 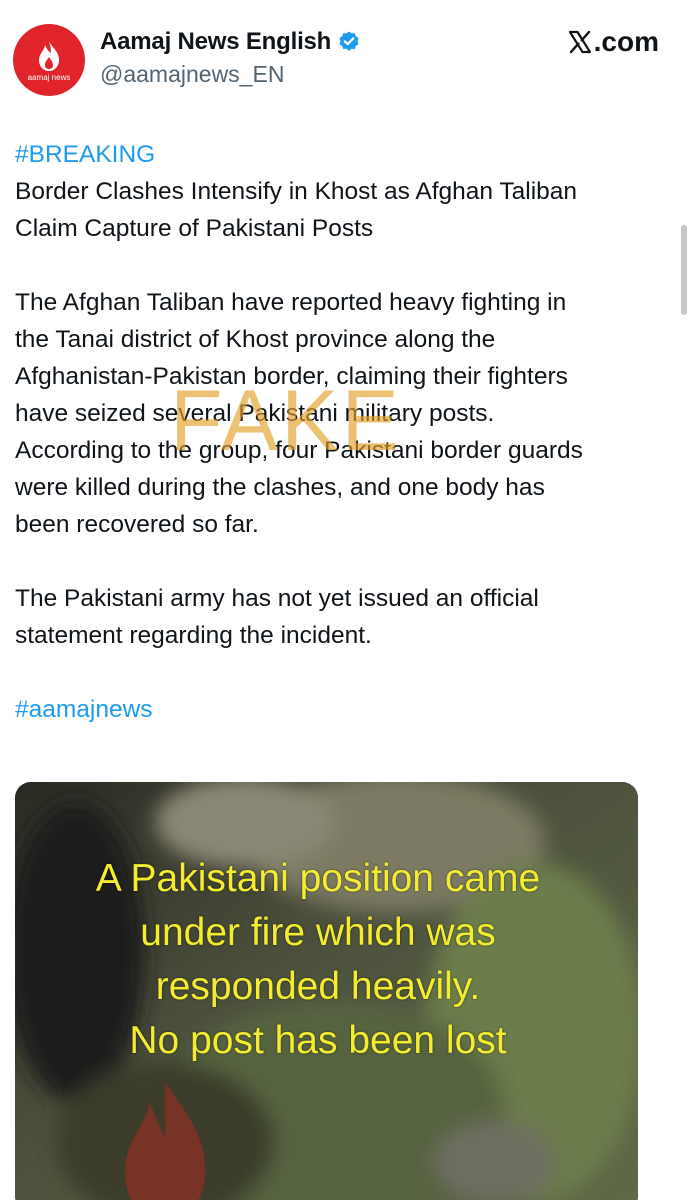 What do you see at coordinates (318, 932) in the screenshot?
I see `caption-line: under fire which was` at bounding box center [318, 932].